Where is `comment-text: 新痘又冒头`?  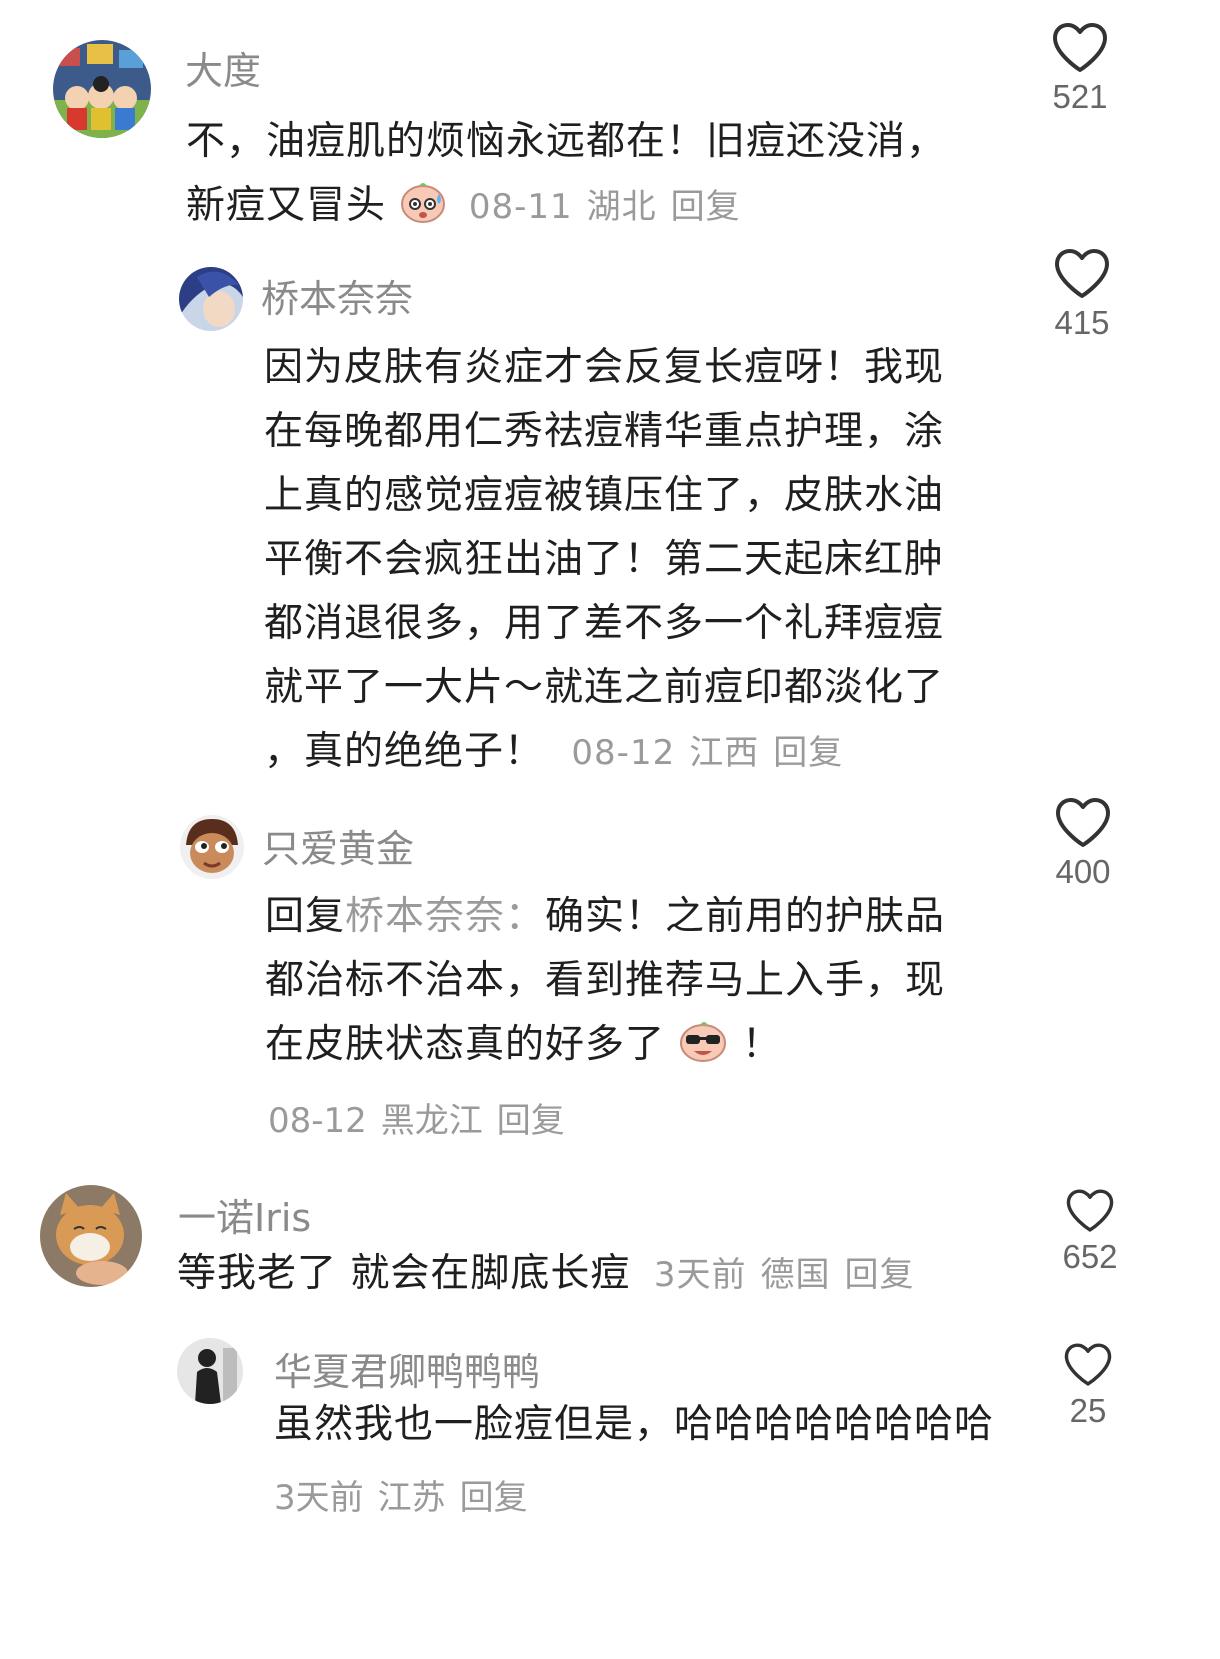
comment-text: 新痘又冒头 is located at coordinates (286, 205).